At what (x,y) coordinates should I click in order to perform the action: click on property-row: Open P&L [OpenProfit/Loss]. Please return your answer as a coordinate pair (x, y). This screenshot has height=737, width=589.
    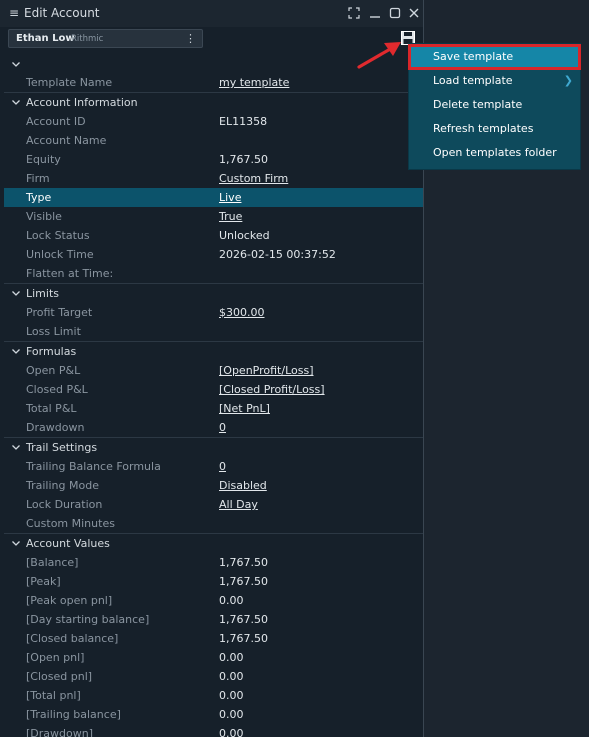
    Looking at the image, I should click on (213, 370).